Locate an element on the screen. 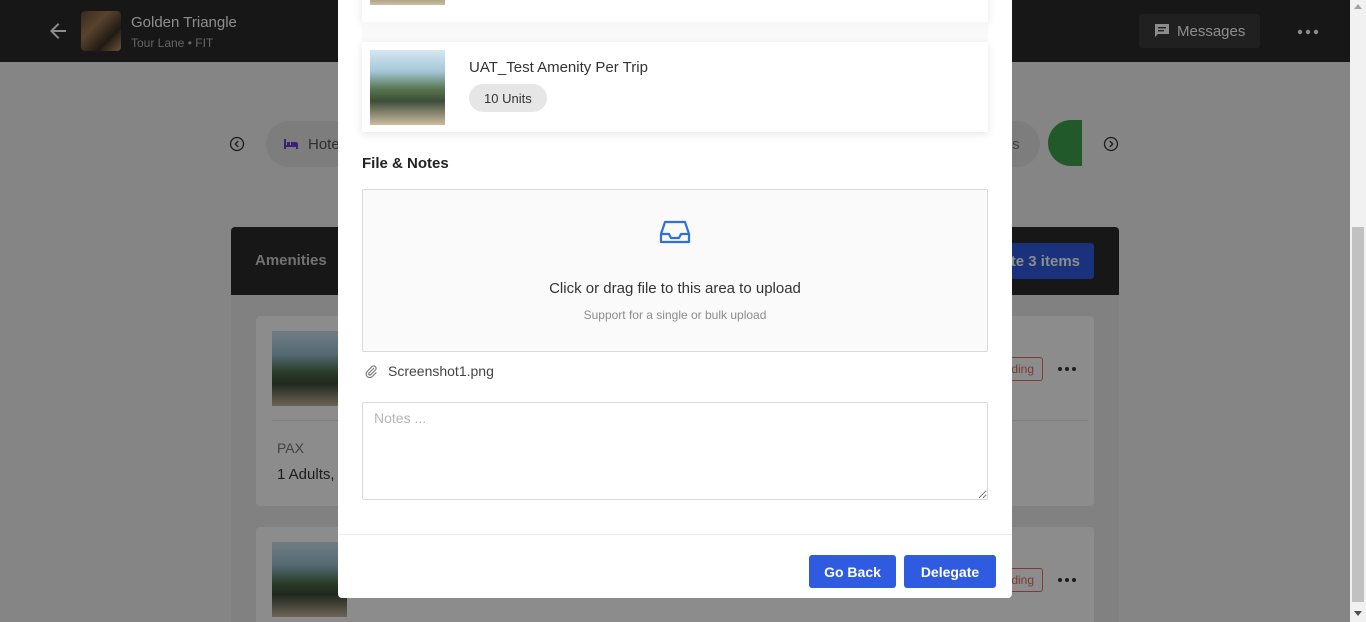 The width and height of the screenshot is (1366, 622). go-back-button: Go Back is located at coordinates (852, 571).